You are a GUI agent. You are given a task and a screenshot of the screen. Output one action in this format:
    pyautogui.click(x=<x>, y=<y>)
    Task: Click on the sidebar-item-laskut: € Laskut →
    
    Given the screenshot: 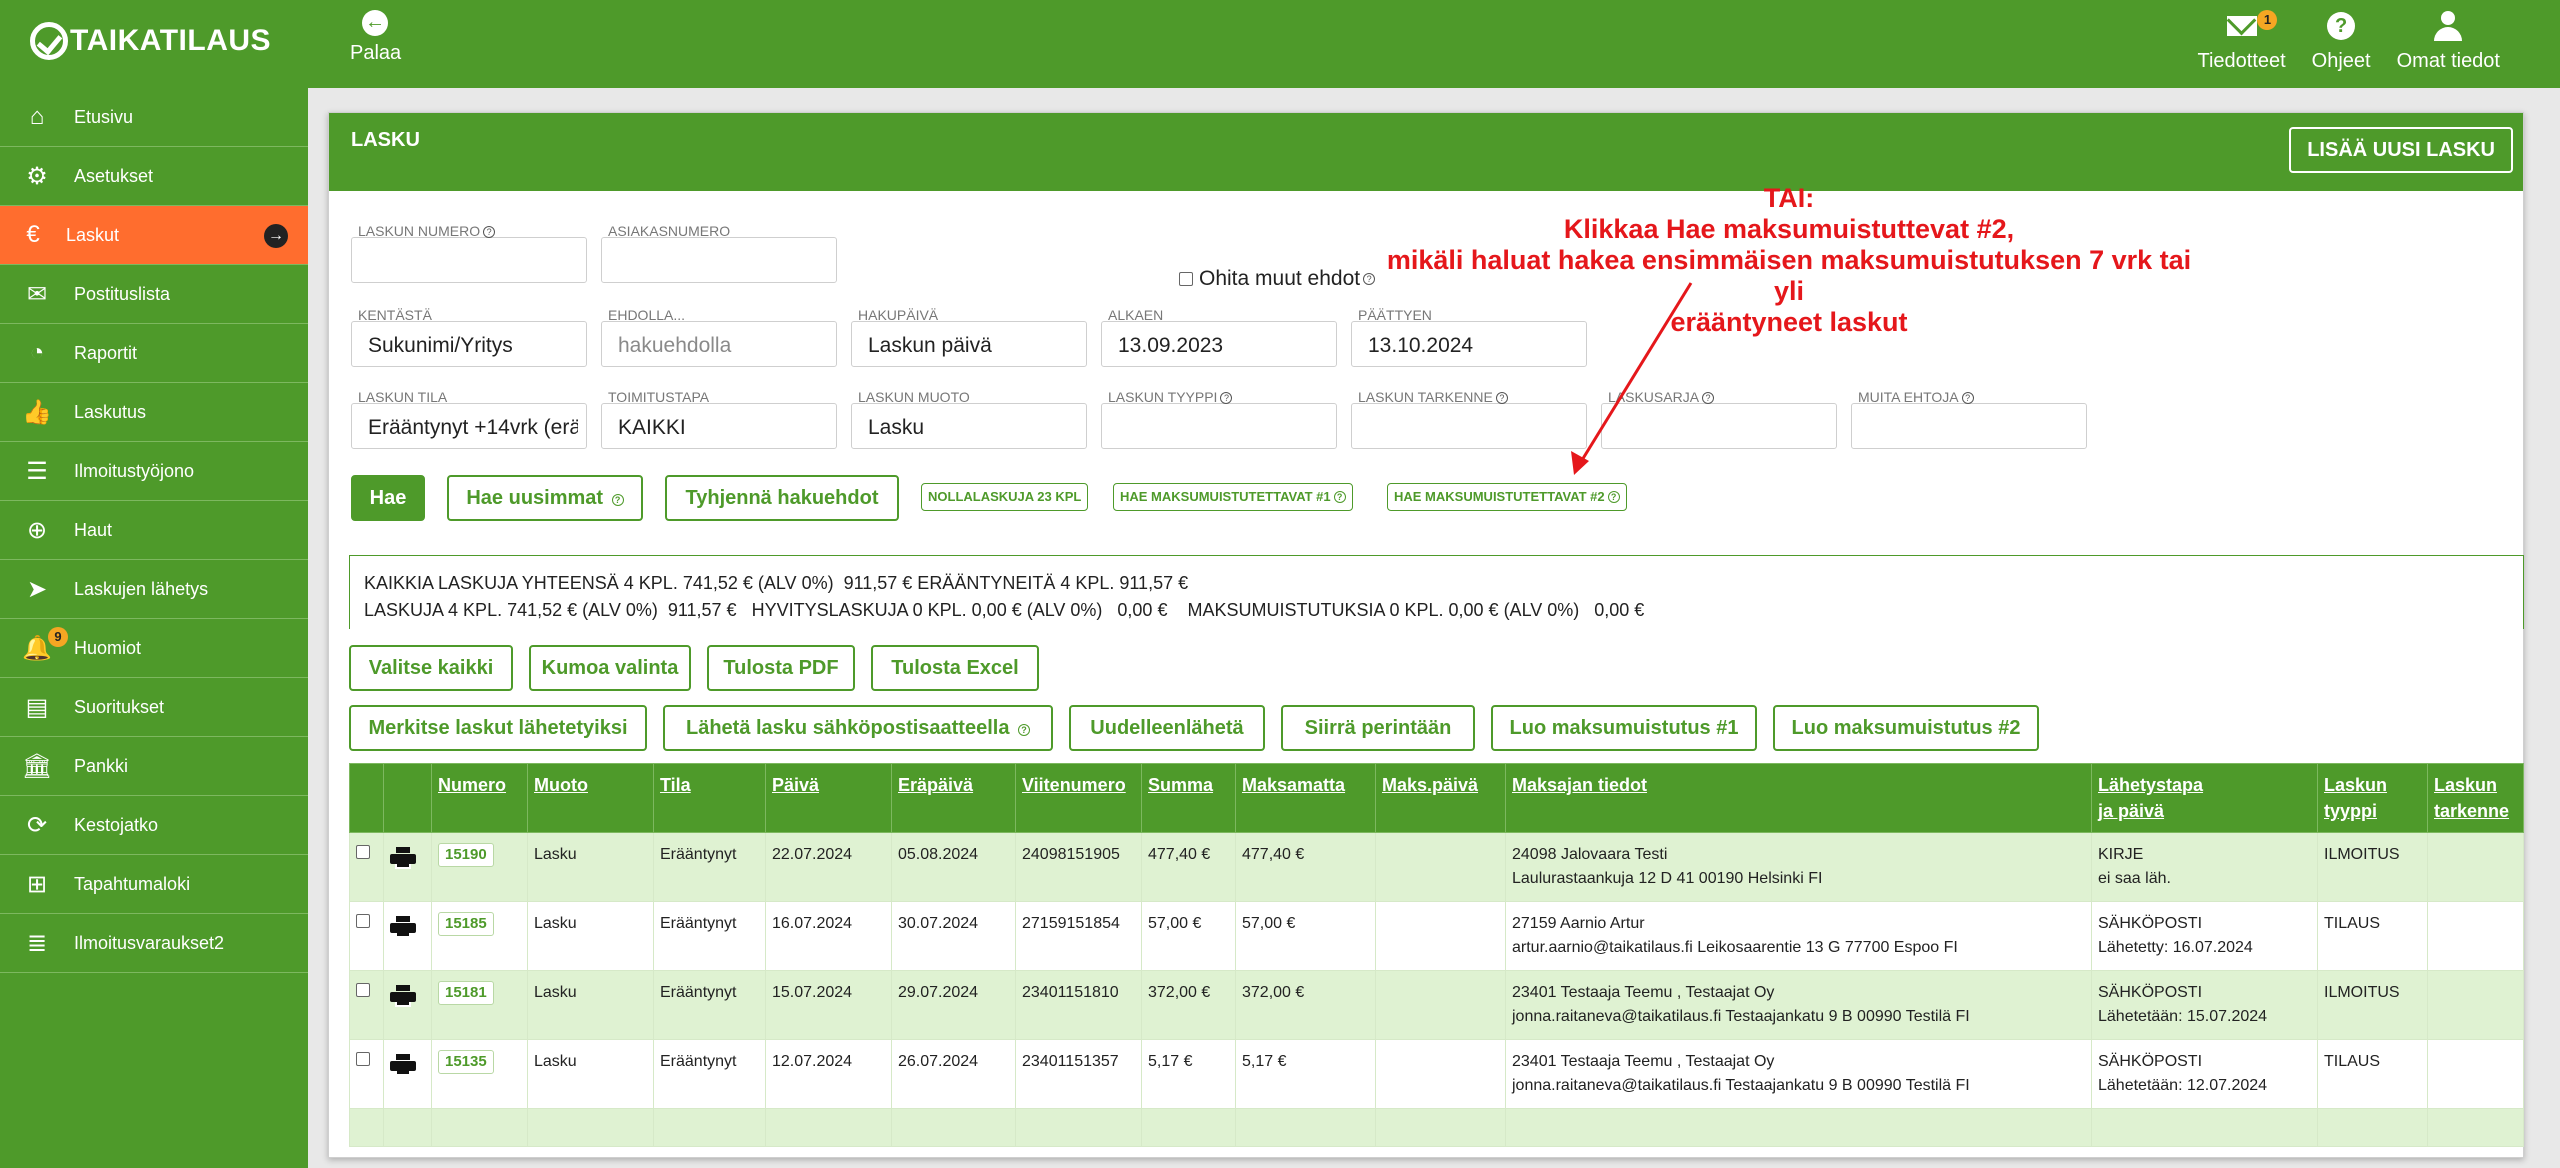 What is the action you would take?
    pyautogui.click(x=154, y=235)
    